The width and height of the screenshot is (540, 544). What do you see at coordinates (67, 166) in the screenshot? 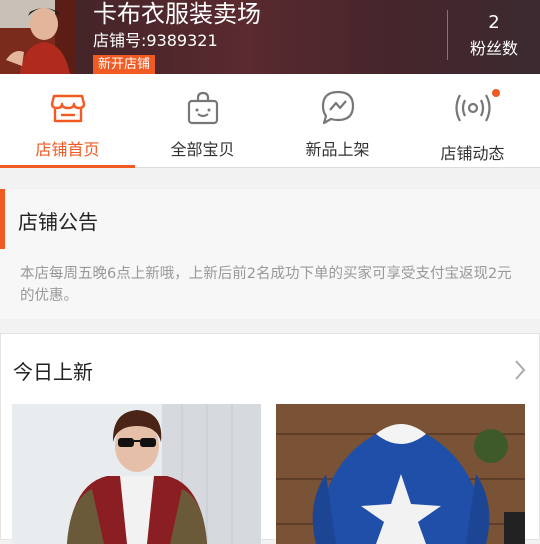
I see `active-tab-indicator` at bounding box center [67, 166].